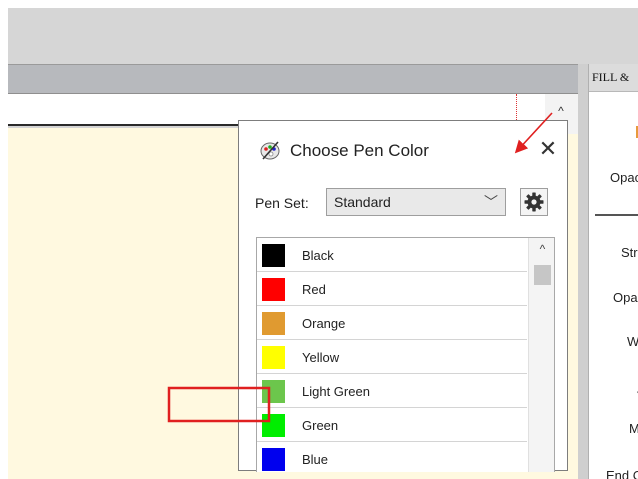  Describe the element at coordinates (320, 425) in the screenshot. I see `pen-name: Green` at that location.